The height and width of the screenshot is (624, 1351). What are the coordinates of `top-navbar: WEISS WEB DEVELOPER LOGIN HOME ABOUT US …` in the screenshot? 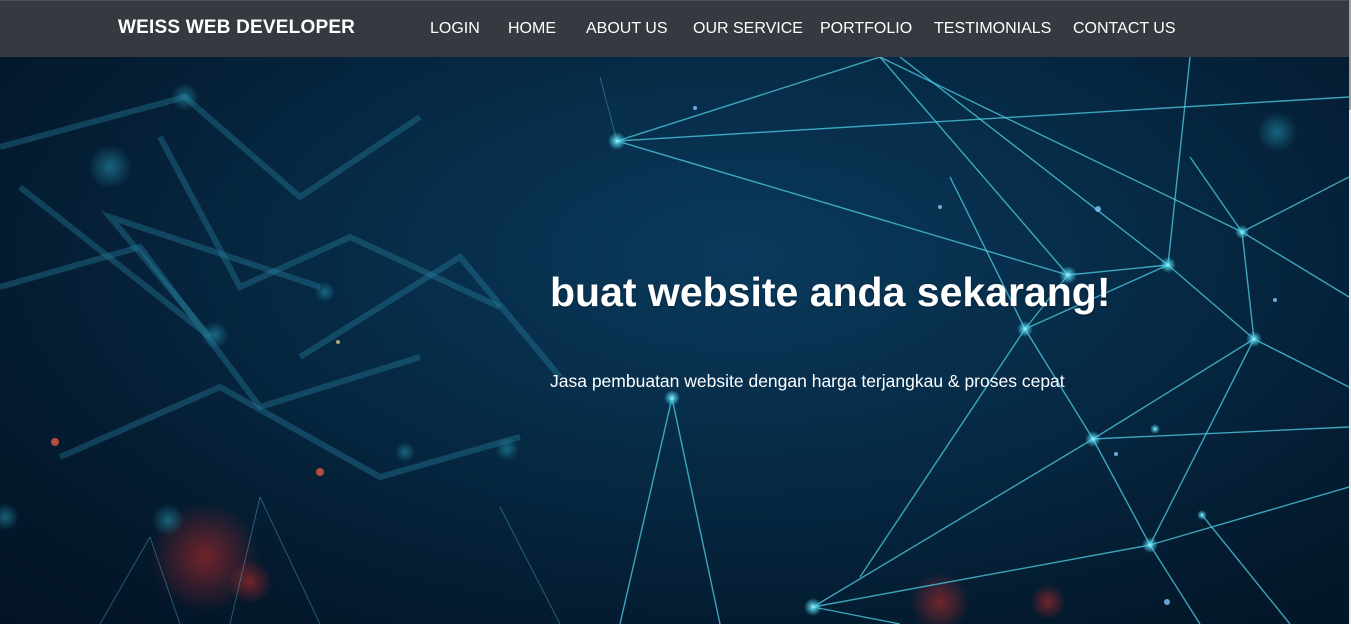 It's located at (674, 28).